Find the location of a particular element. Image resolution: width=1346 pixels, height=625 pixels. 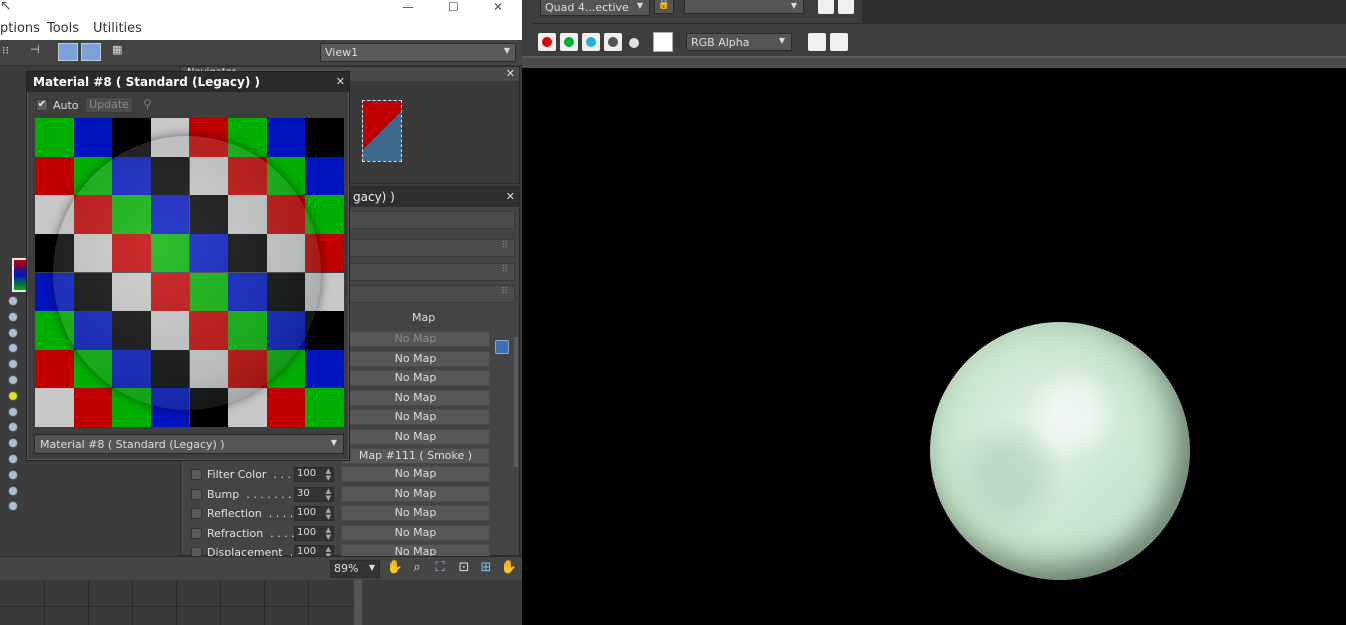

pattern-icon: ▦ is located at coordinates (117, 49).